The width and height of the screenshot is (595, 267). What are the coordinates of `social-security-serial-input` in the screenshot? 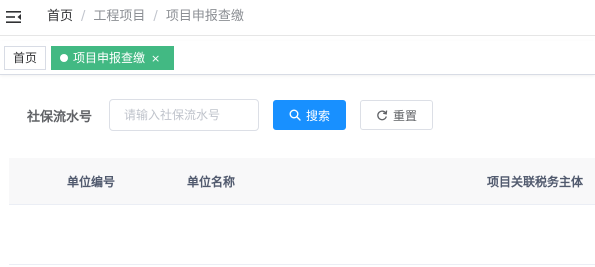 It's located at (184, 115).